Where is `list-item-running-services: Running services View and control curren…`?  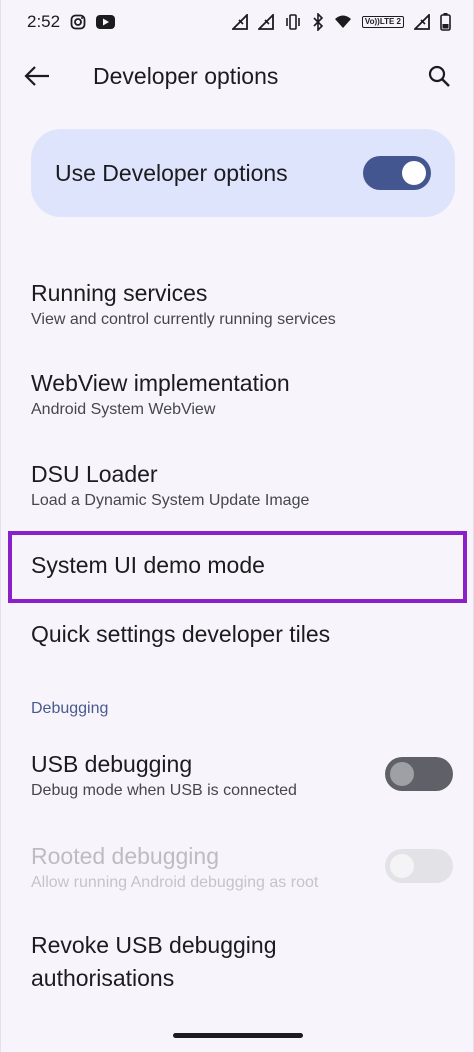
list-item-running-services: Running services View and control curren… is located at coordinates (242, 304).